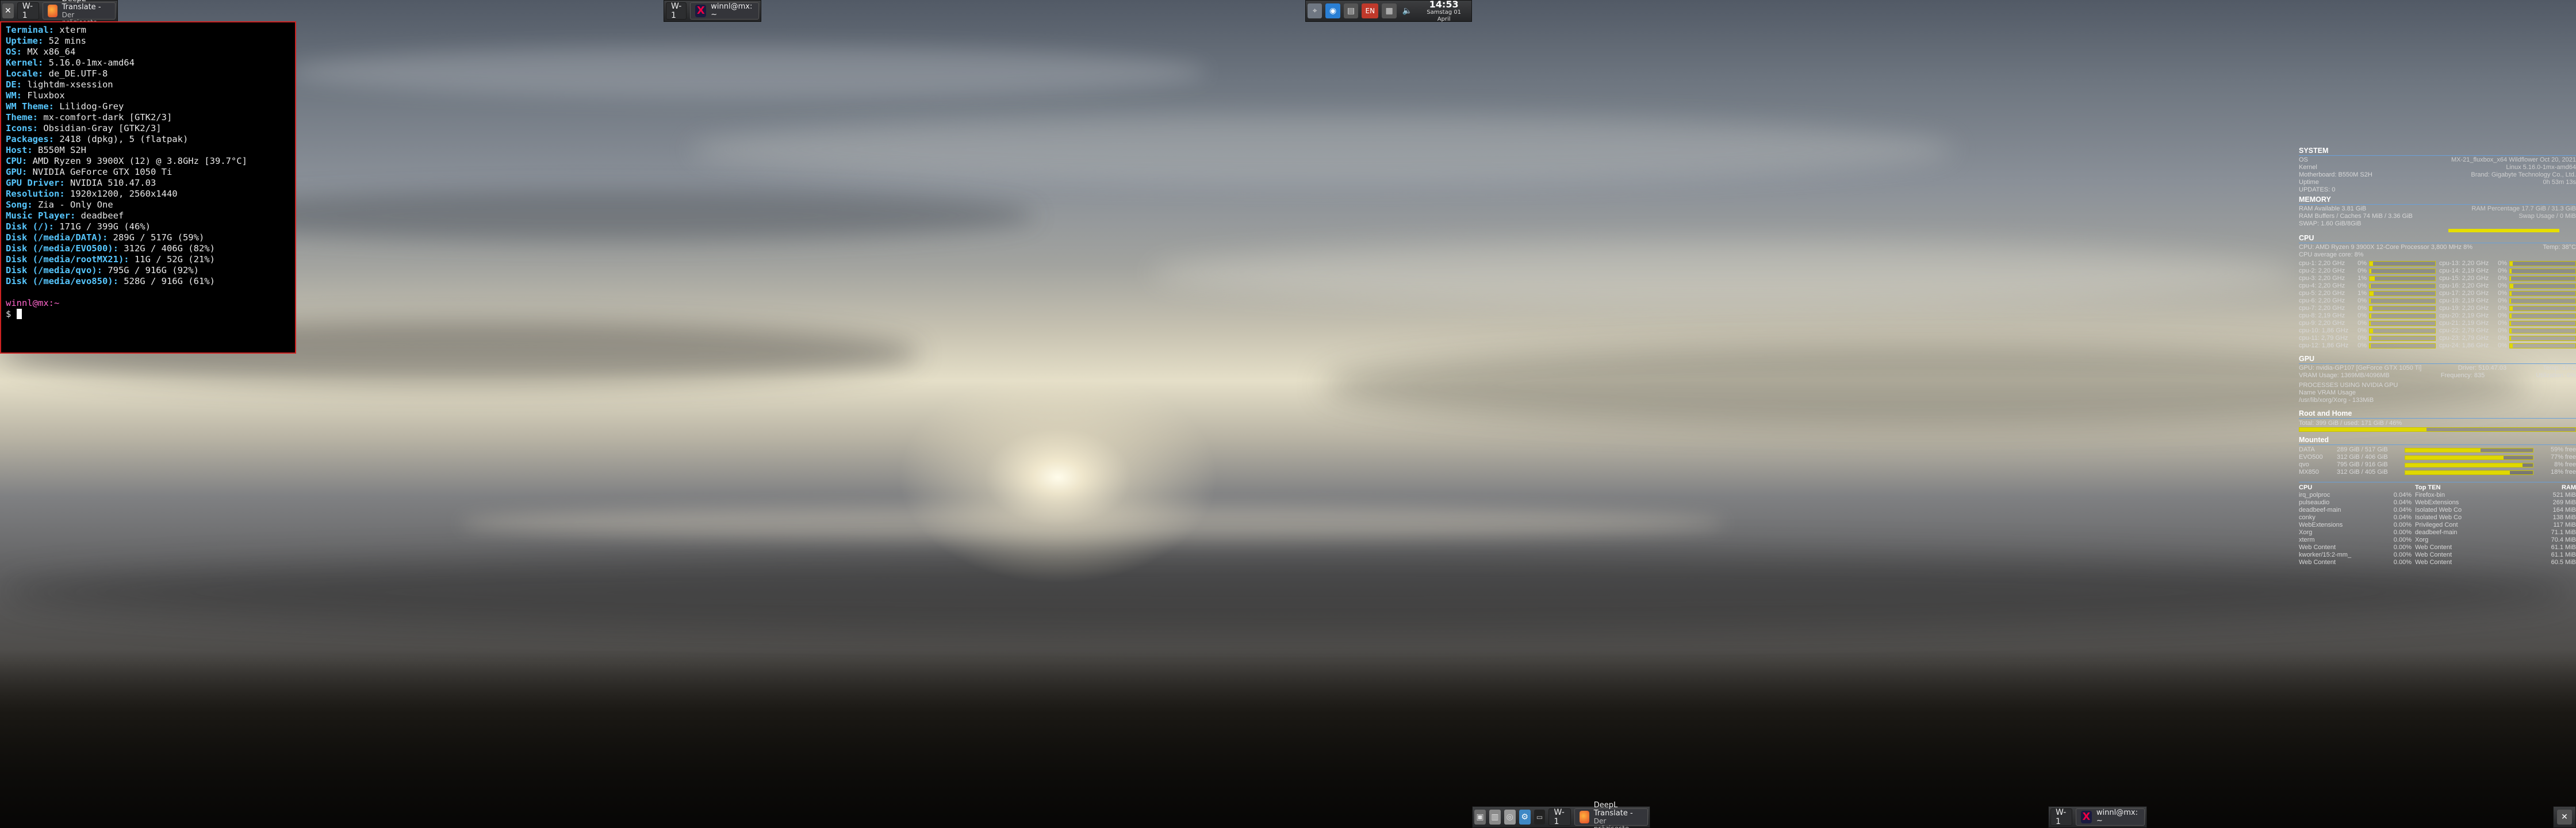  I want to click on cpu-core-row: cpu-7: 2,20 GHz 0%, so click(2367, 308).